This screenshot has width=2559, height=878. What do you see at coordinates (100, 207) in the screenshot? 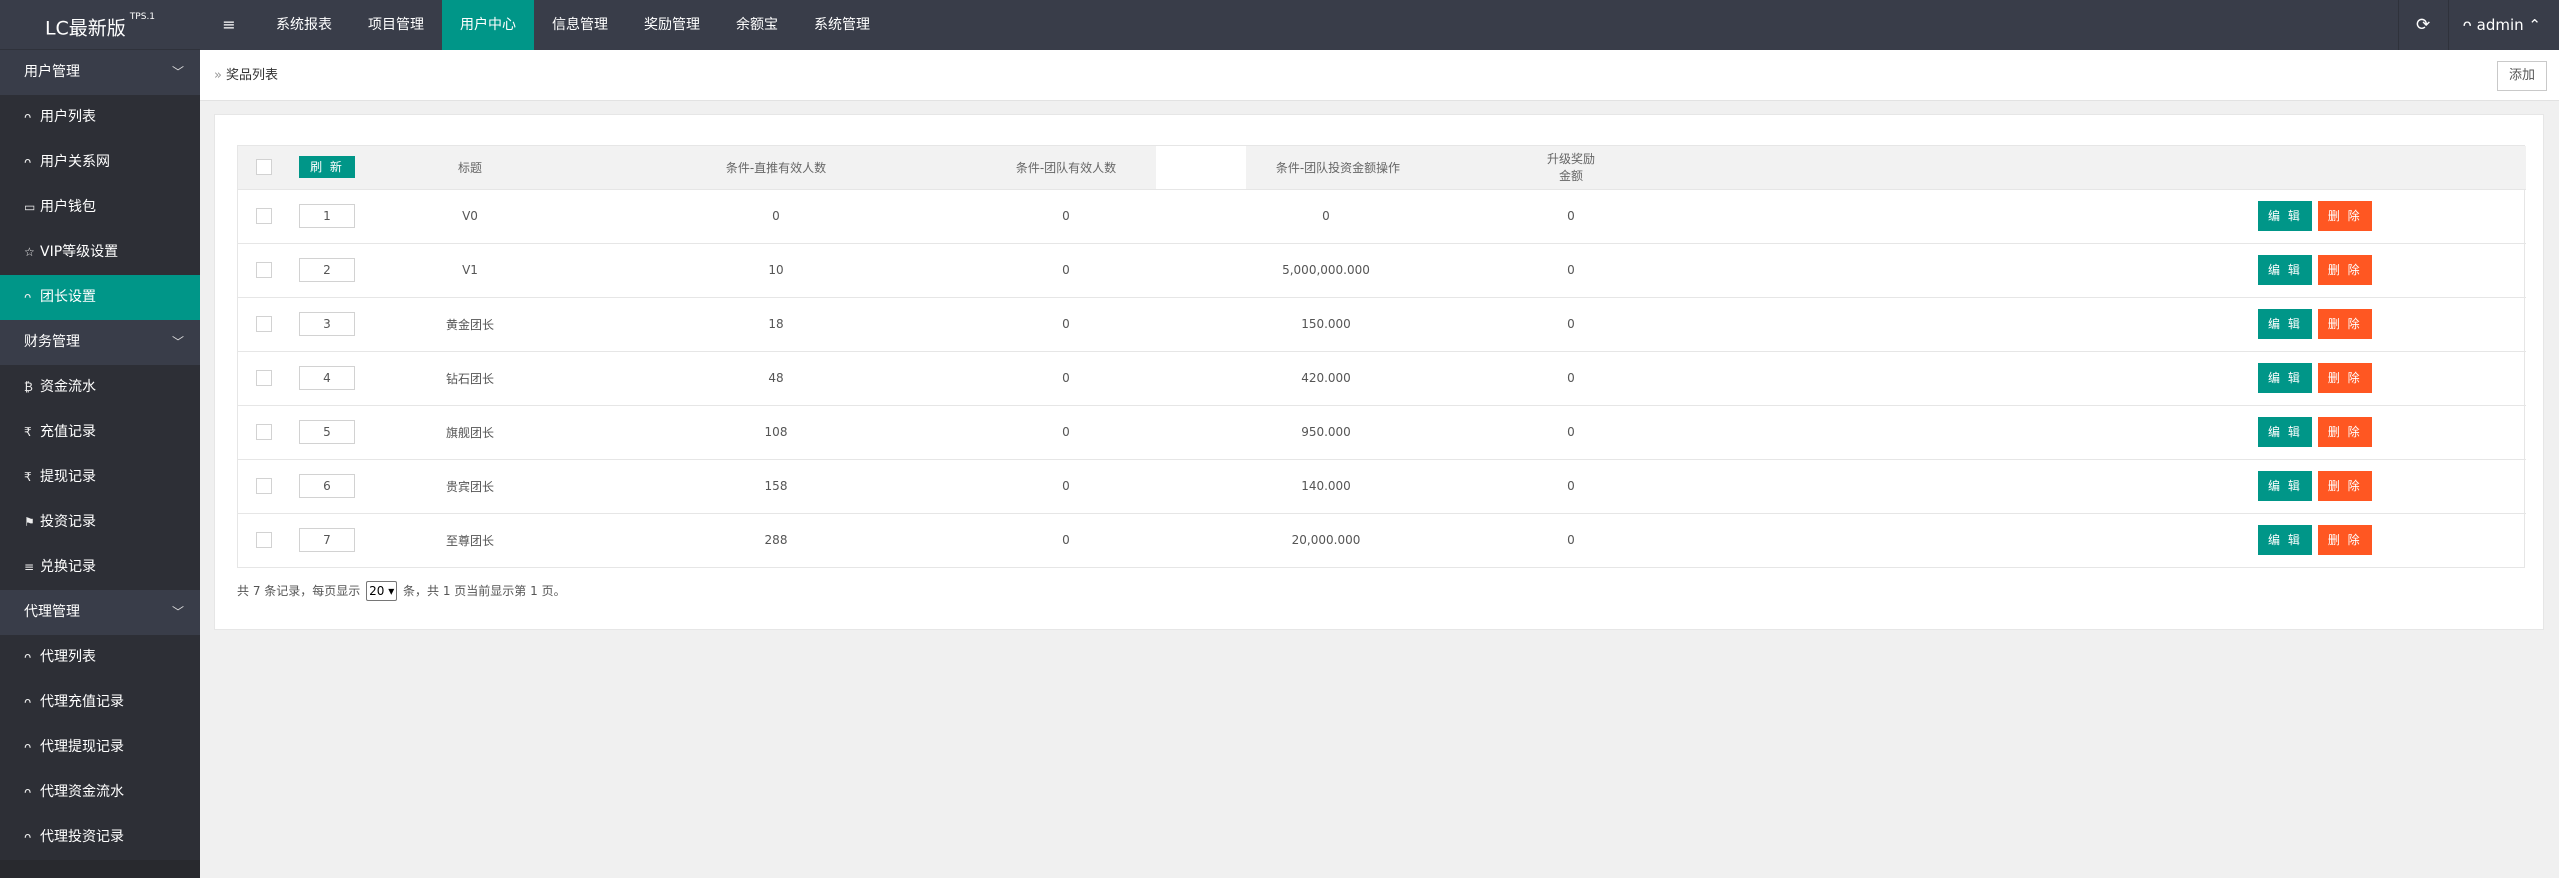
I see `sidebar-item: ▭ 用户钱包` at bounding box center [100, 207].